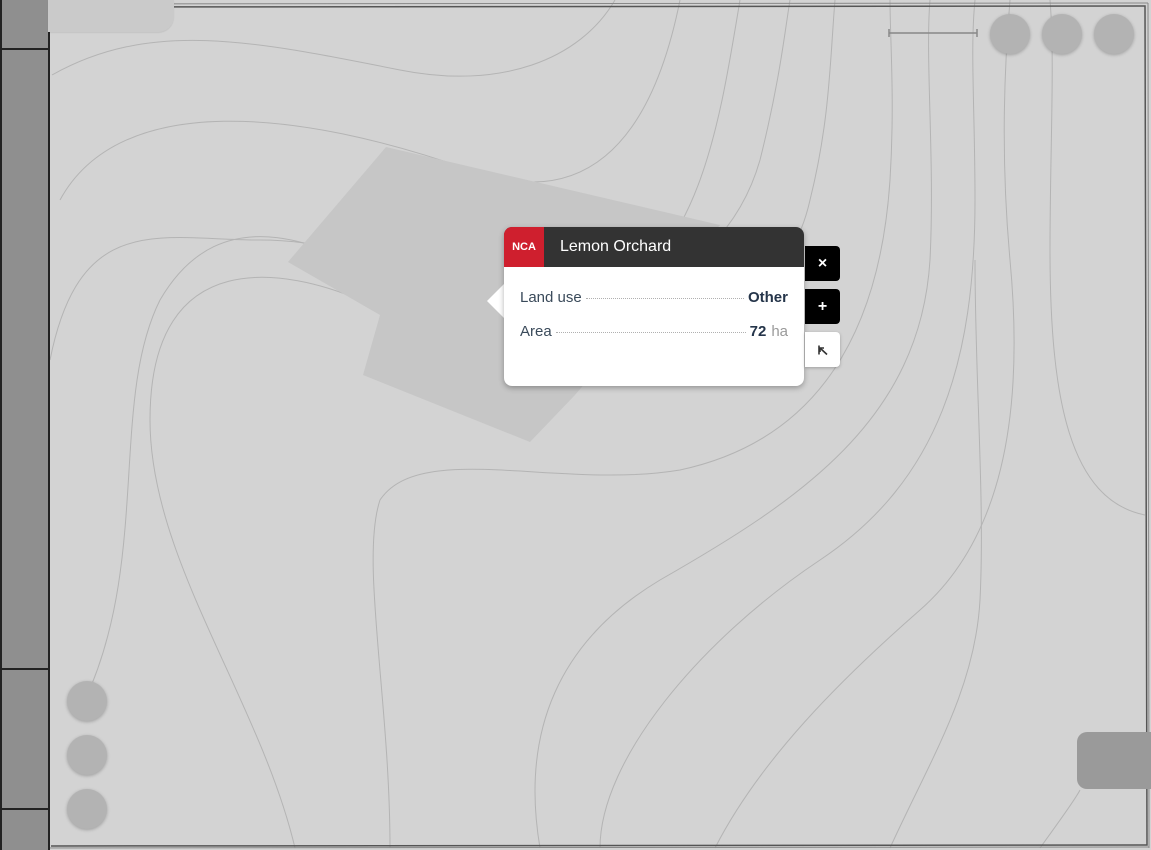 The height and width of the screenshot is (850, 1151). I want to click on add-button: +, so click(822, 306).